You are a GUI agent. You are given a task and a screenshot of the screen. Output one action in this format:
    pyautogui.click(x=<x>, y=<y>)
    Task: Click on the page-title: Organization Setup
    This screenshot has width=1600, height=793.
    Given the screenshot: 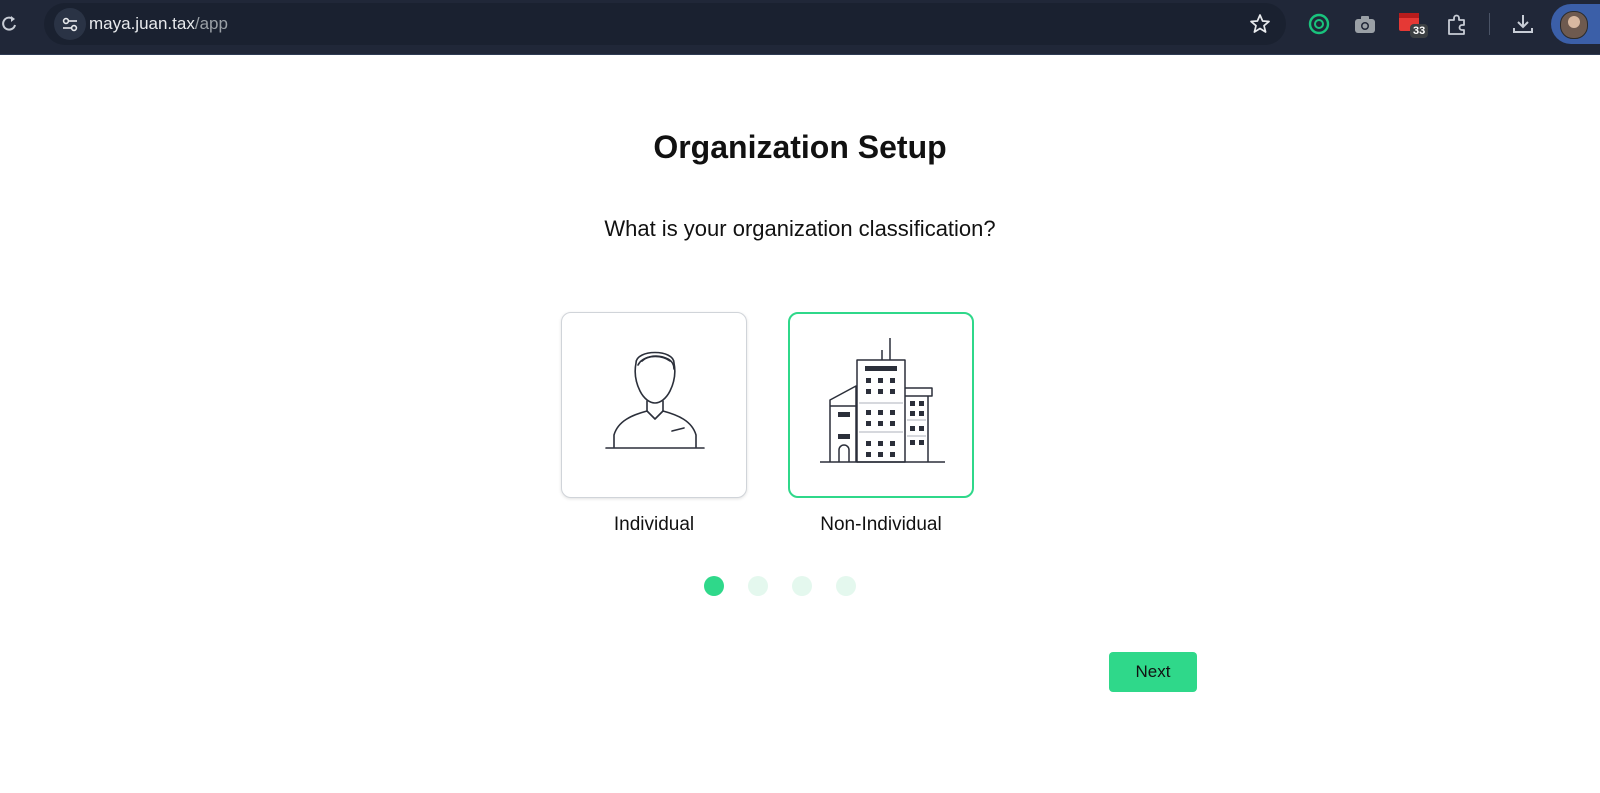 What is the action you would take?
    pyautogui.click(x=800, y=147)
    